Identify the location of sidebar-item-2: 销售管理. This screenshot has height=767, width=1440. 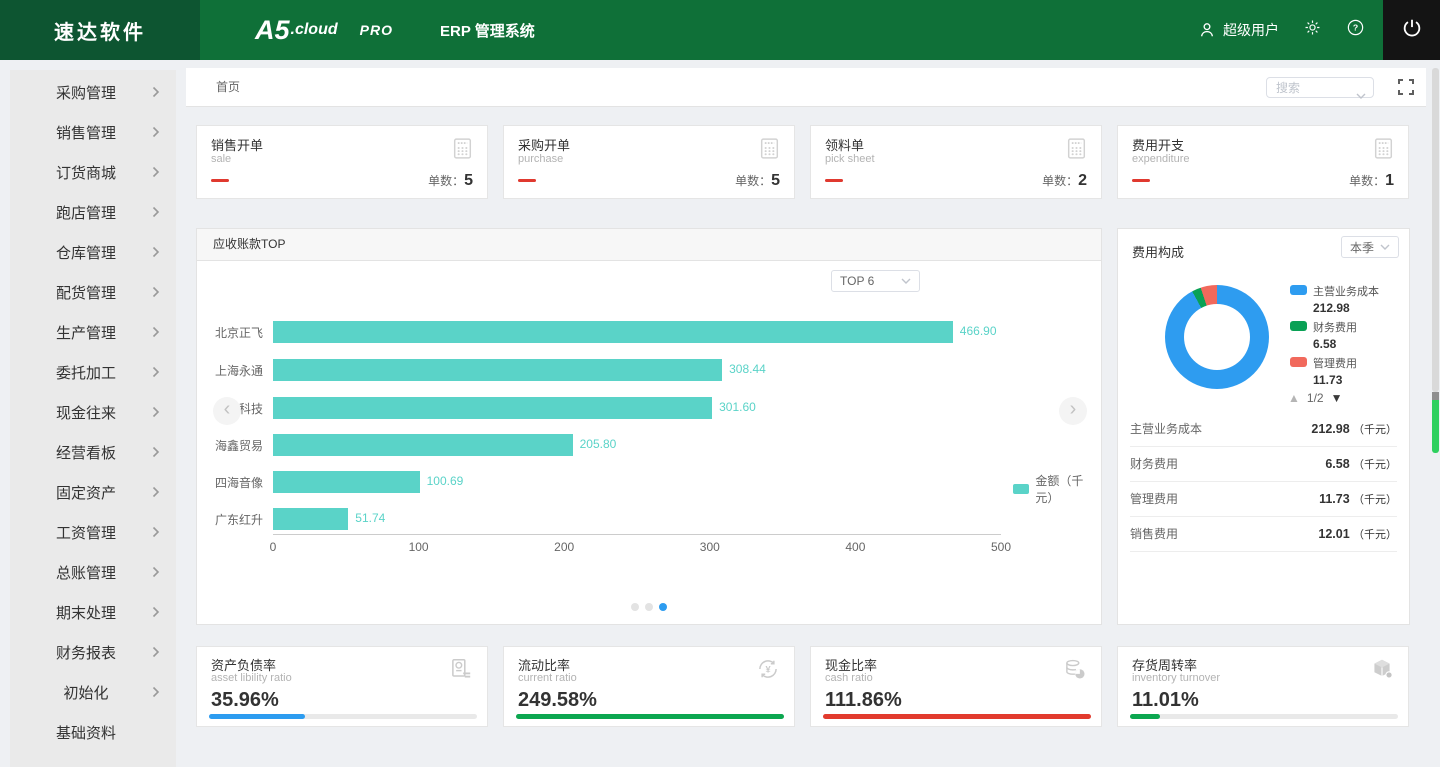
(93, 132).